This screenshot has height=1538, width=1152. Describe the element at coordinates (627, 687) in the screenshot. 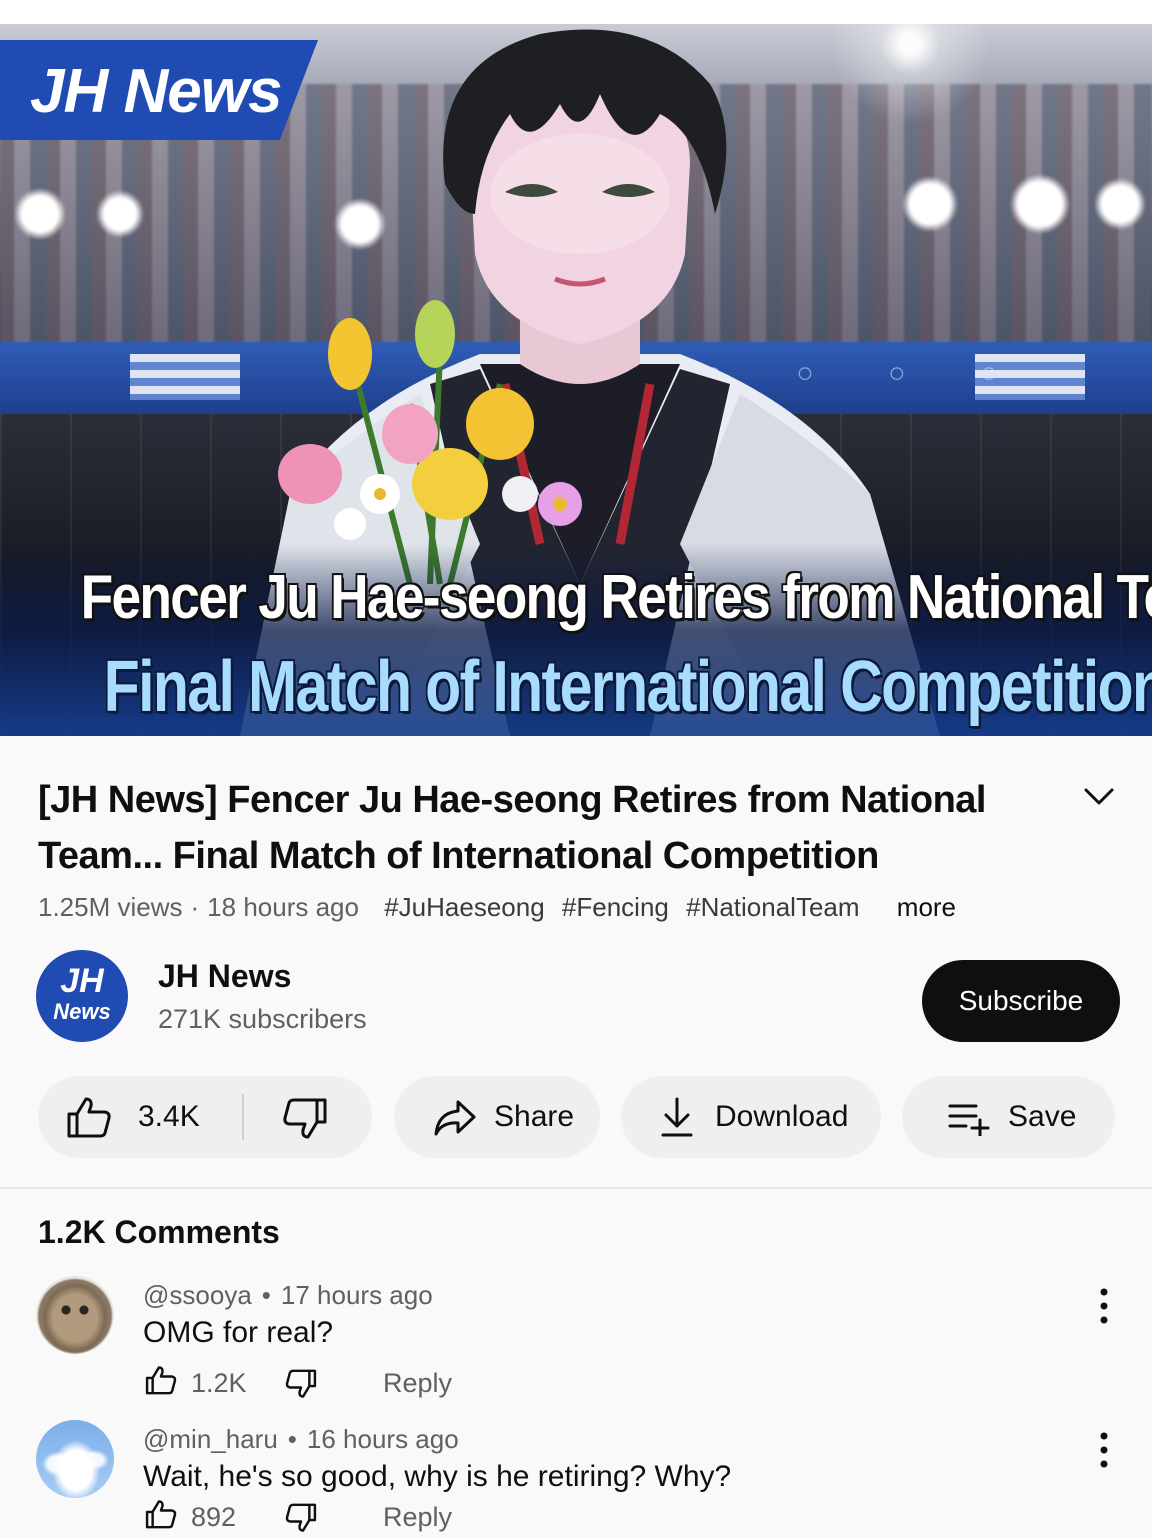

I see `video-headline-line2: Final Match of International Competition` at that location.